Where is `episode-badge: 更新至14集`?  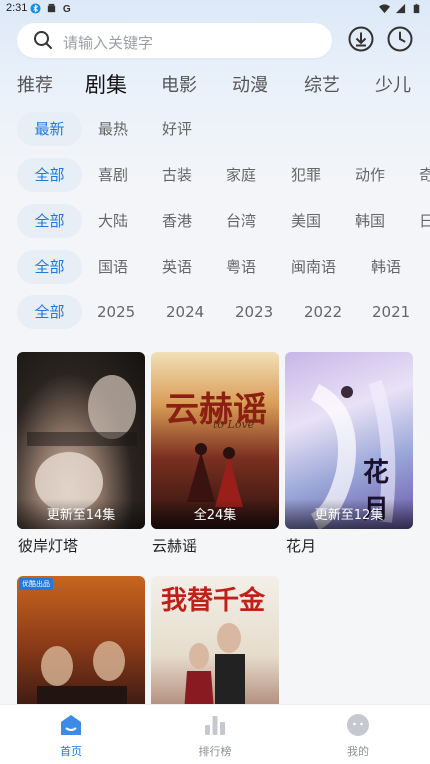
episode-badge: 更新至14集 is located at coordinates (81, 514).